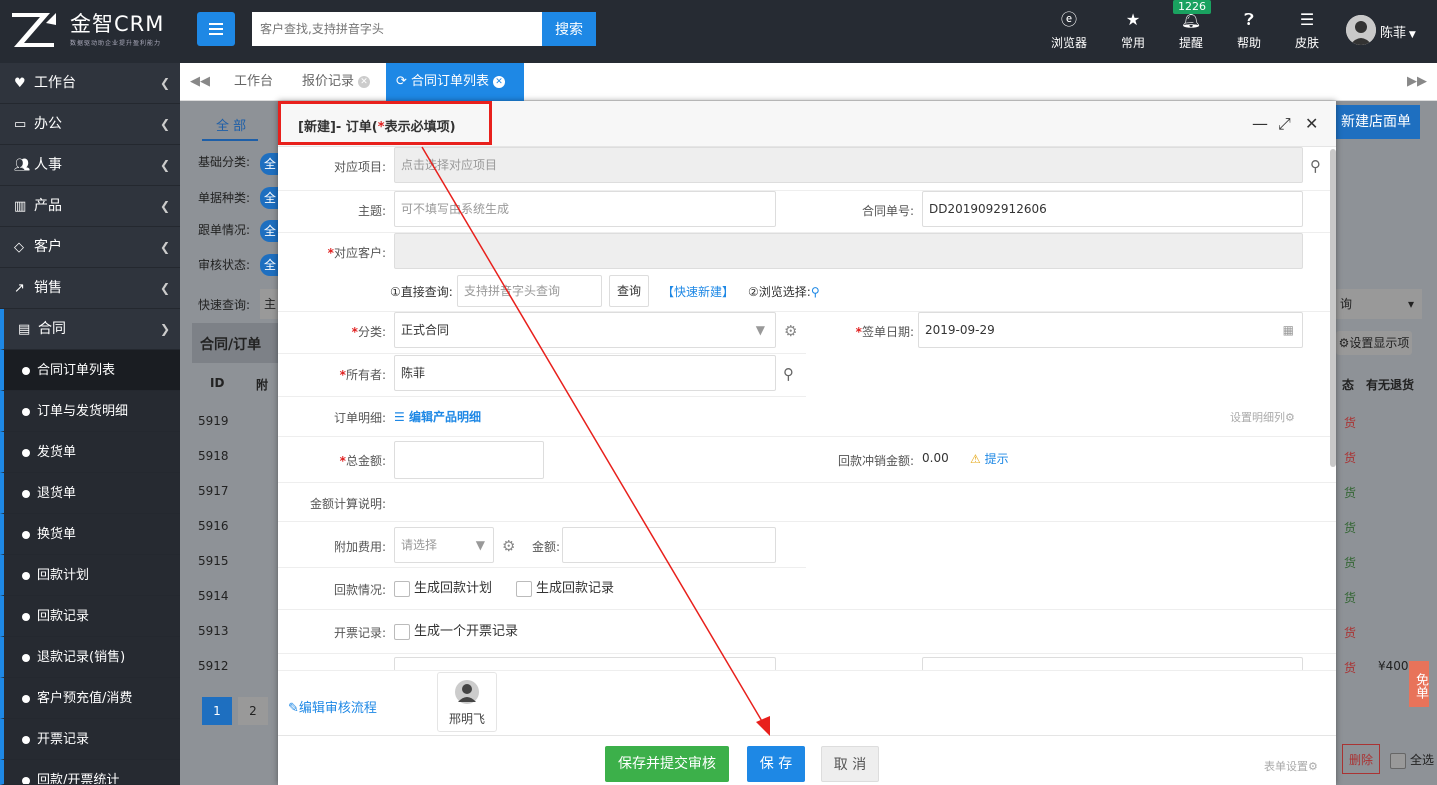 The width and height of the screenshot is (1437, 785). I want to click on hint-link: ⚠ 提示, so click(989, 458).